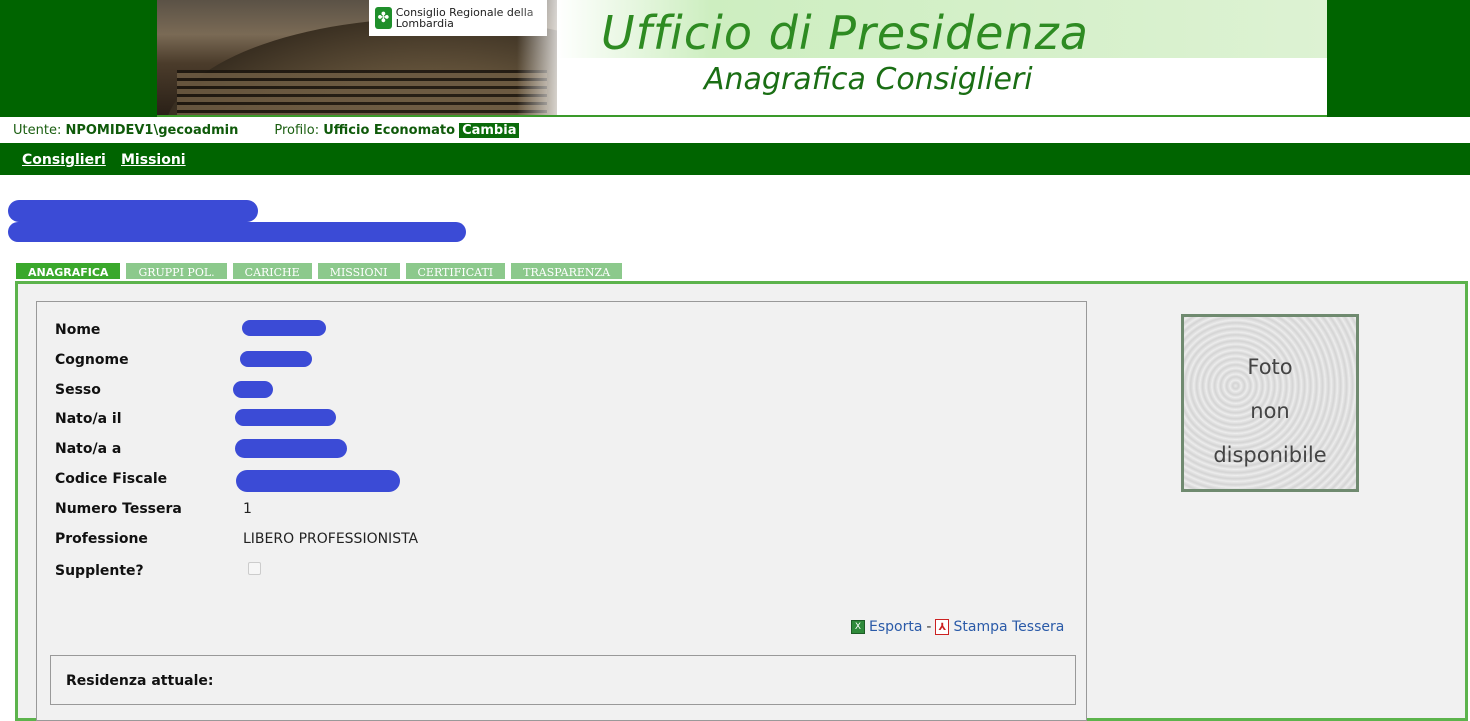 This screenshot has height=721, width=1470. What do you see at coordinates (566, 271) in the screenshot?
I see `tab-trasparenza: TRASPARENZA` at bounding box center [566, 271].